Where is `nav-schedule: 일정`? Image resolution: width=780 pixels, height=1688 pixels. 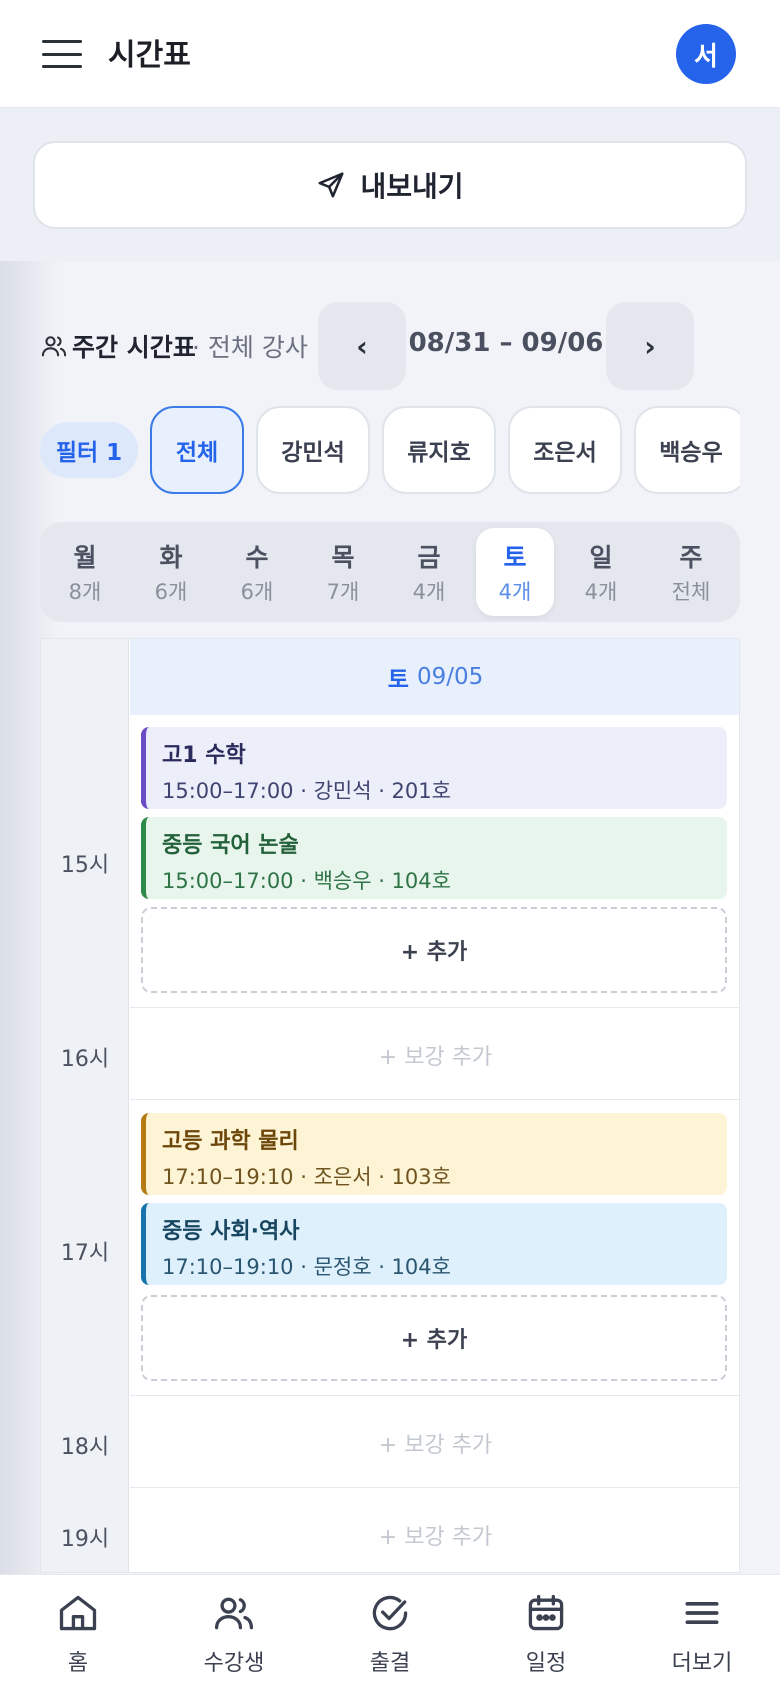
nav-schedule: 일정 is located at coordinates (546, 1634).